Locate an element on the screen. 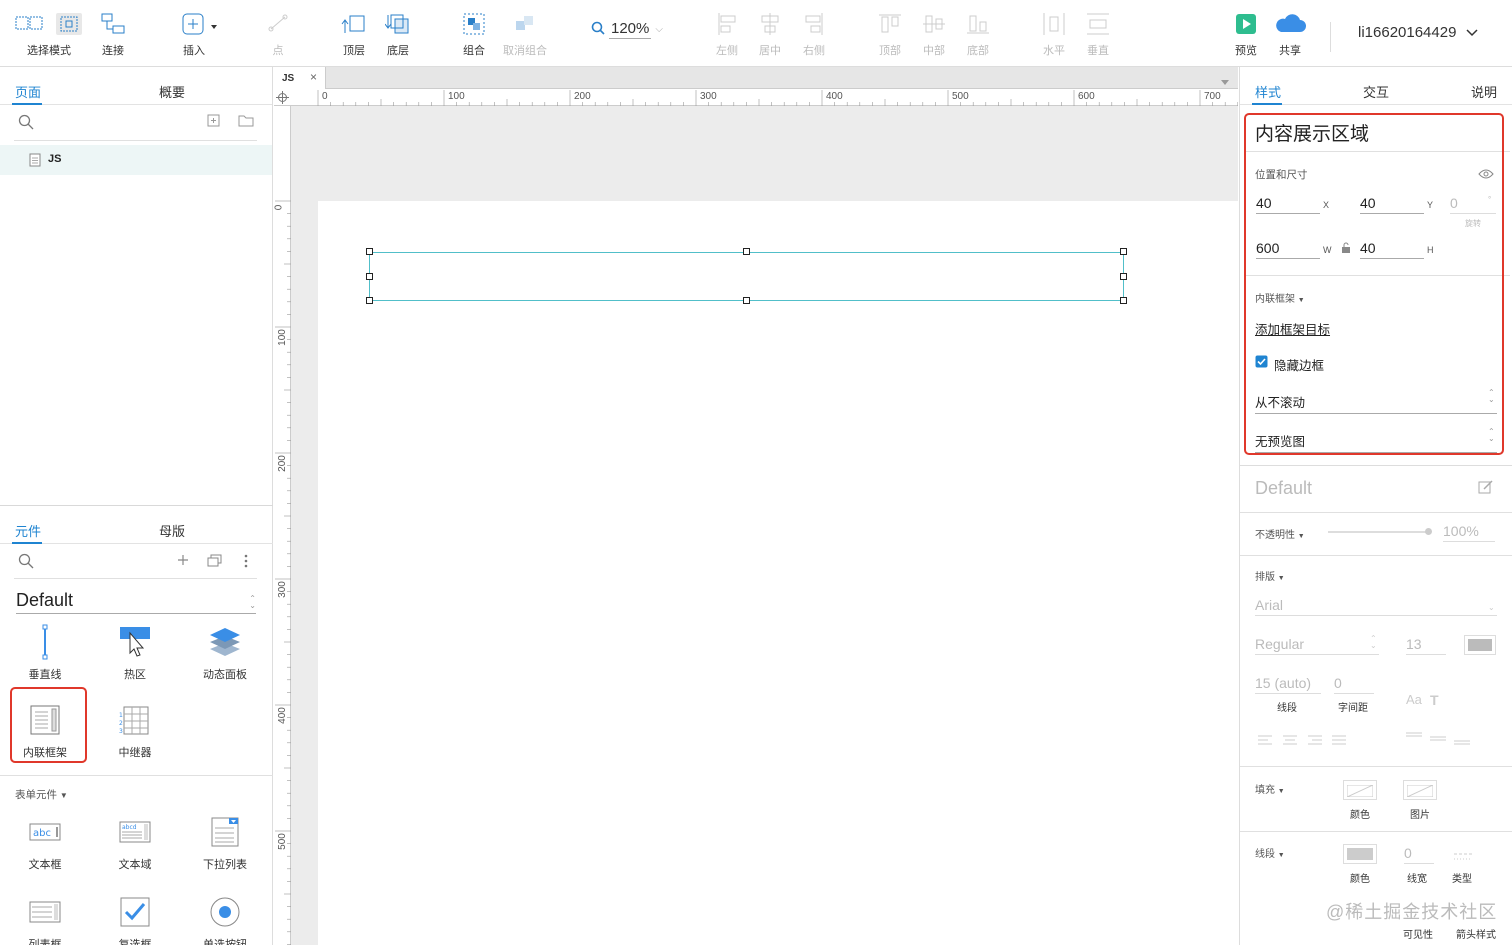 This screenshot has height=945, width=1512. ruler-h-label: 0 is located at coordinates (325, 96).